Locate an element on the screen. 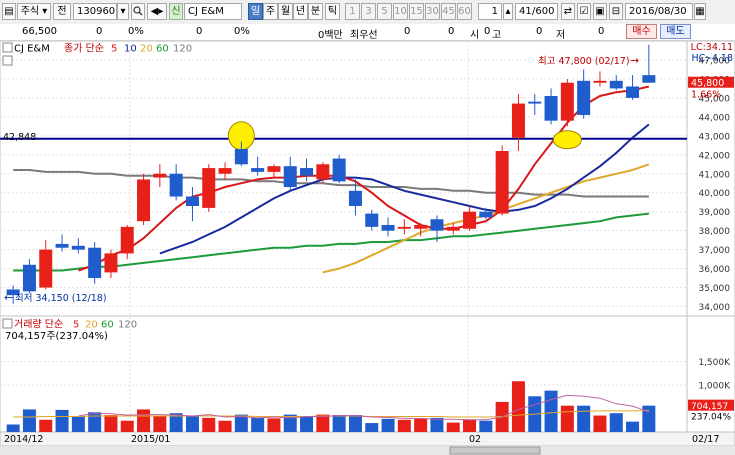  checkbox-icon: ☑ is located at coordinates (584, 11).